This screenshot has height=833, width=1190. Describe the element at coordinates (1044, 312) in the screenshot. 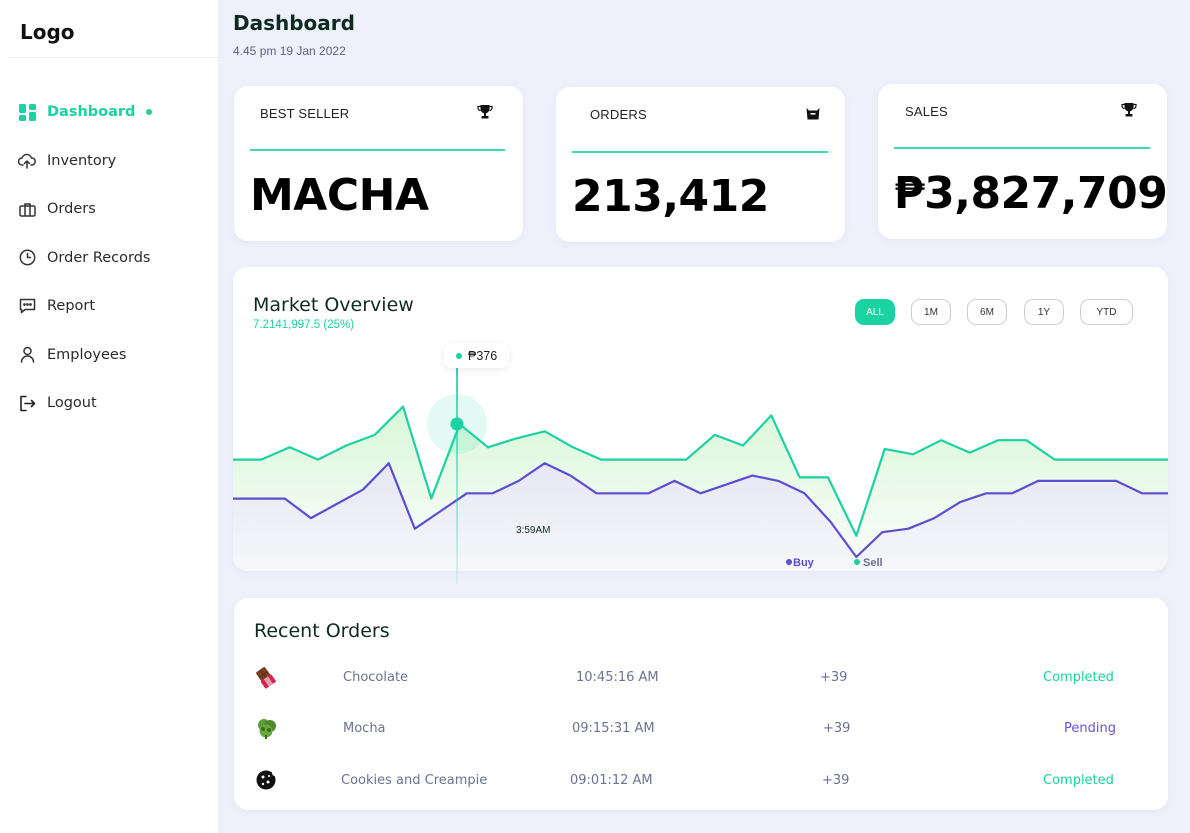

I see `range-1y-button: 1Y` at that location.